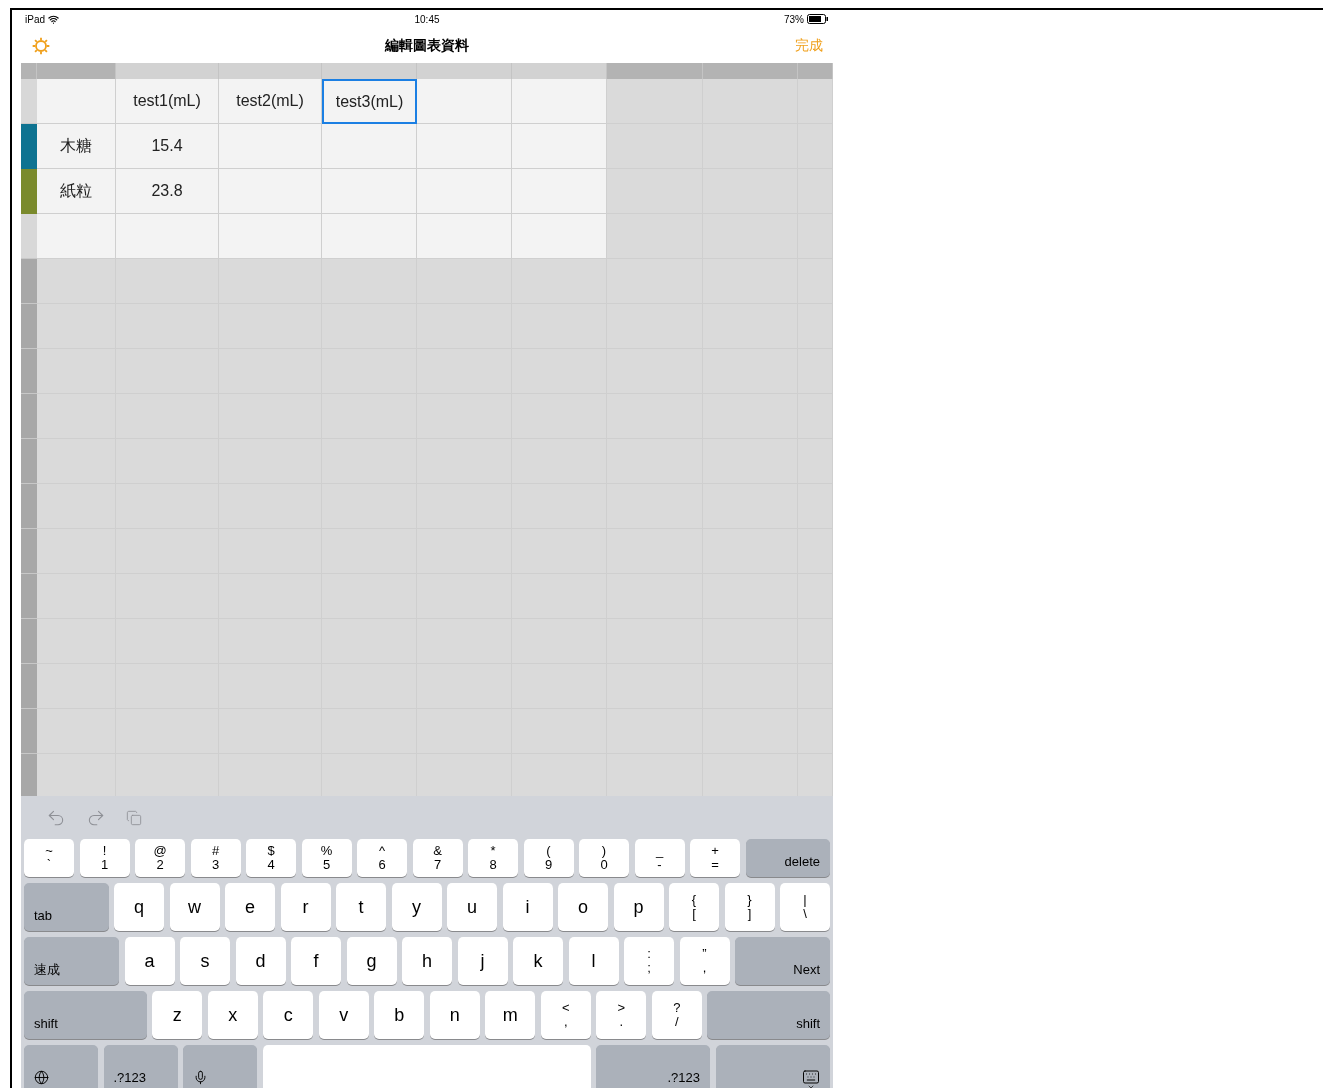  What do you see at coordinates (659, 858) in the screenshot?
I see `key: _ -` at bounding box center [659, 858].